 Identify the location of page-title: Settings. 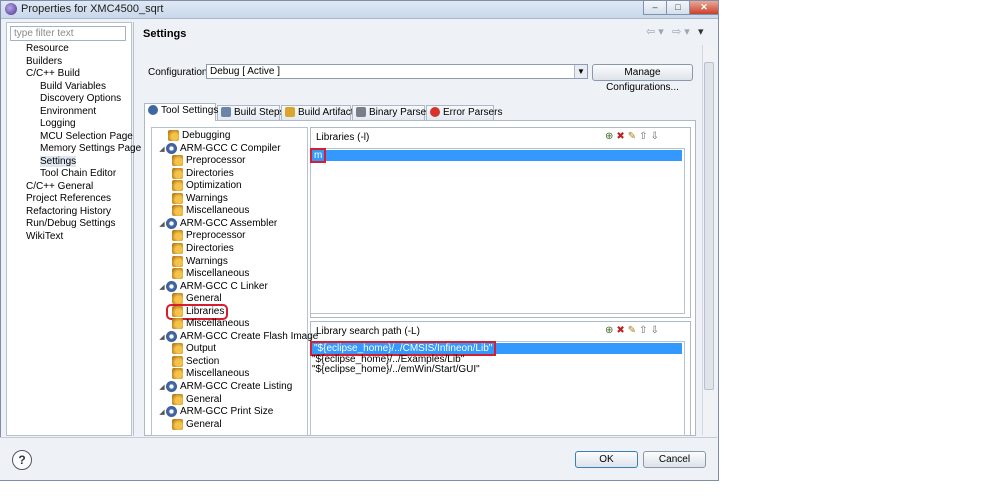
(165, 34).